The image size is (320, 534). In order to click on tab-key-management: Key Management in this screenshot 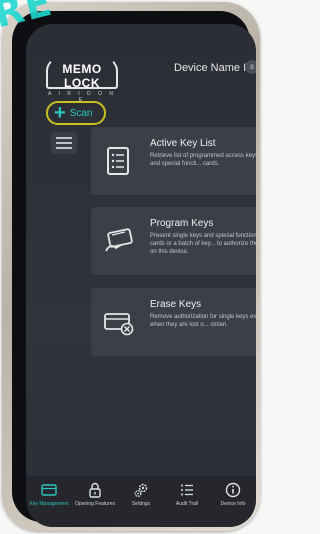, I will do `click(49, 503)`.